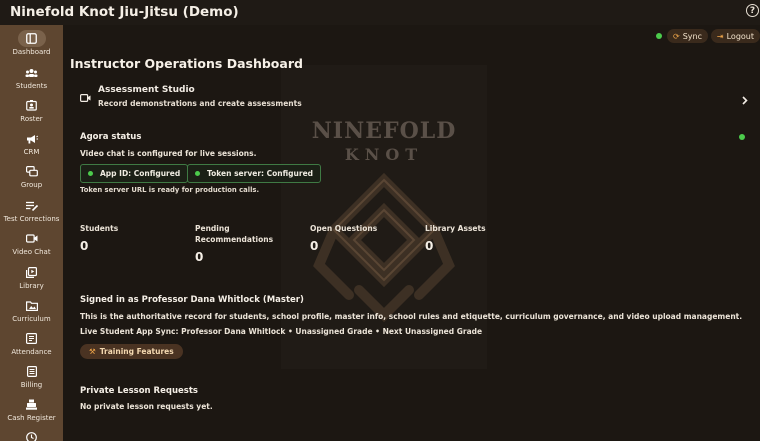  Describe the element at coordinates (31, 379) in the screenshot. I see `sidebar-item-billing: Billing` at that location.